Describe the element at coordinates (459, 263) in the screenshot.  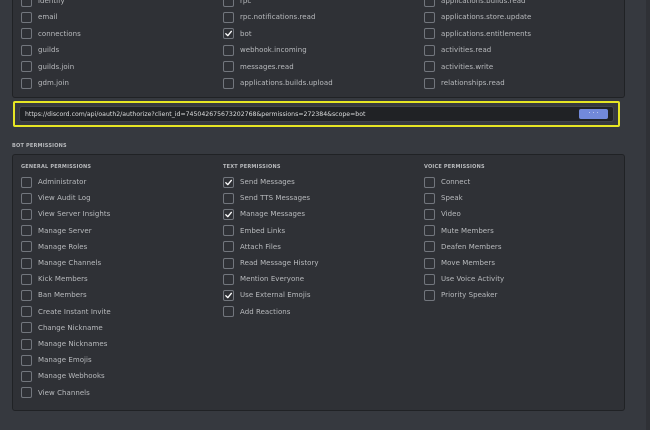
I see `checkbox-item-move-members: Move Members` at that location.